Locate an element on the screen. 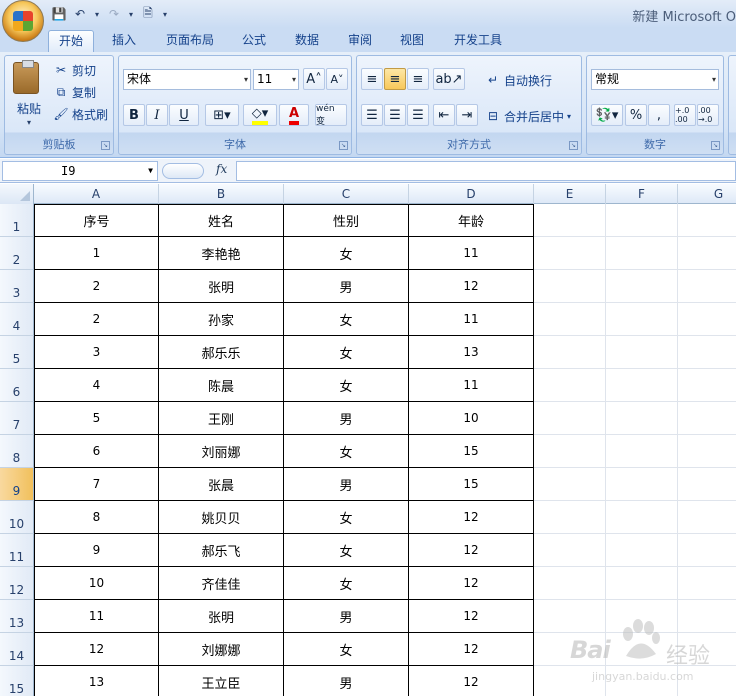 The image size is (736, 696). insert-function-icon: fx is located at coordinates (221, 169).